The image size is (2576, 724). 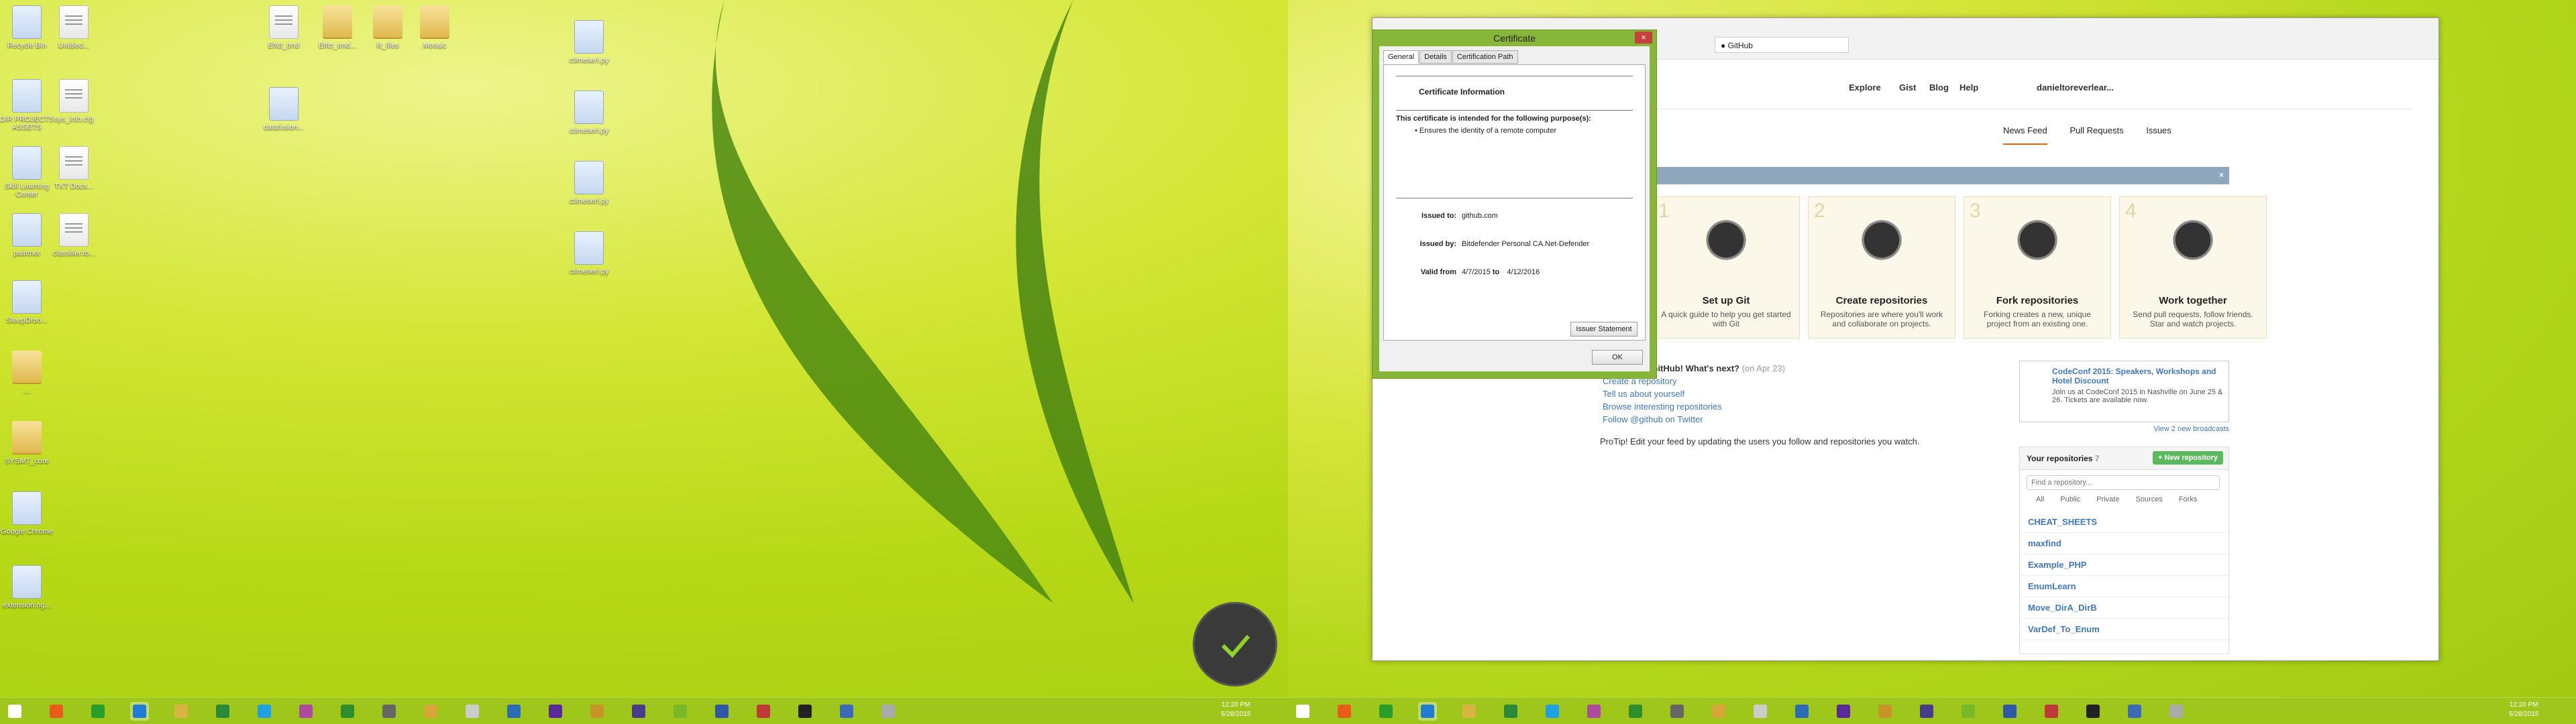 What do you see at coordinates (434, 27) in the screenshot?
I see `desktop-icon: Mosaic` at bounding box center [434, 27].